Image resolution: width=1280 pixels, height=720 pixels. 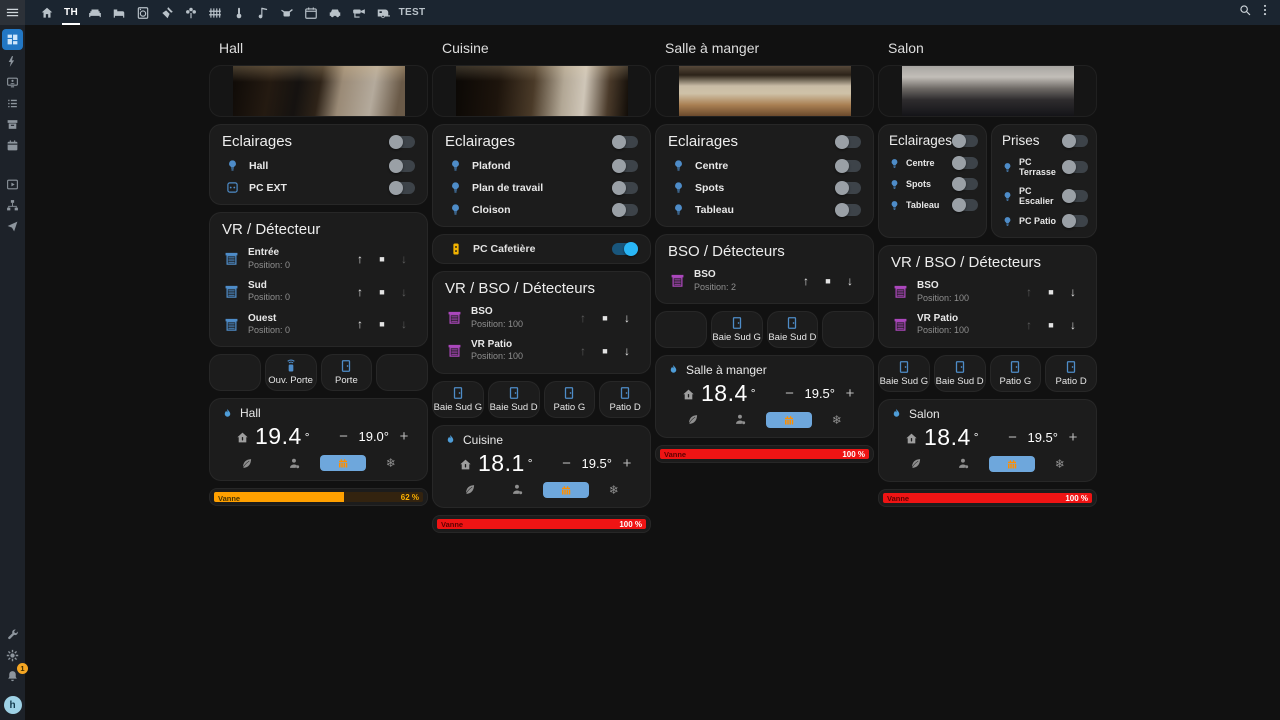 I want to click on sidebar-menu-button, so click(x=12, y=12).